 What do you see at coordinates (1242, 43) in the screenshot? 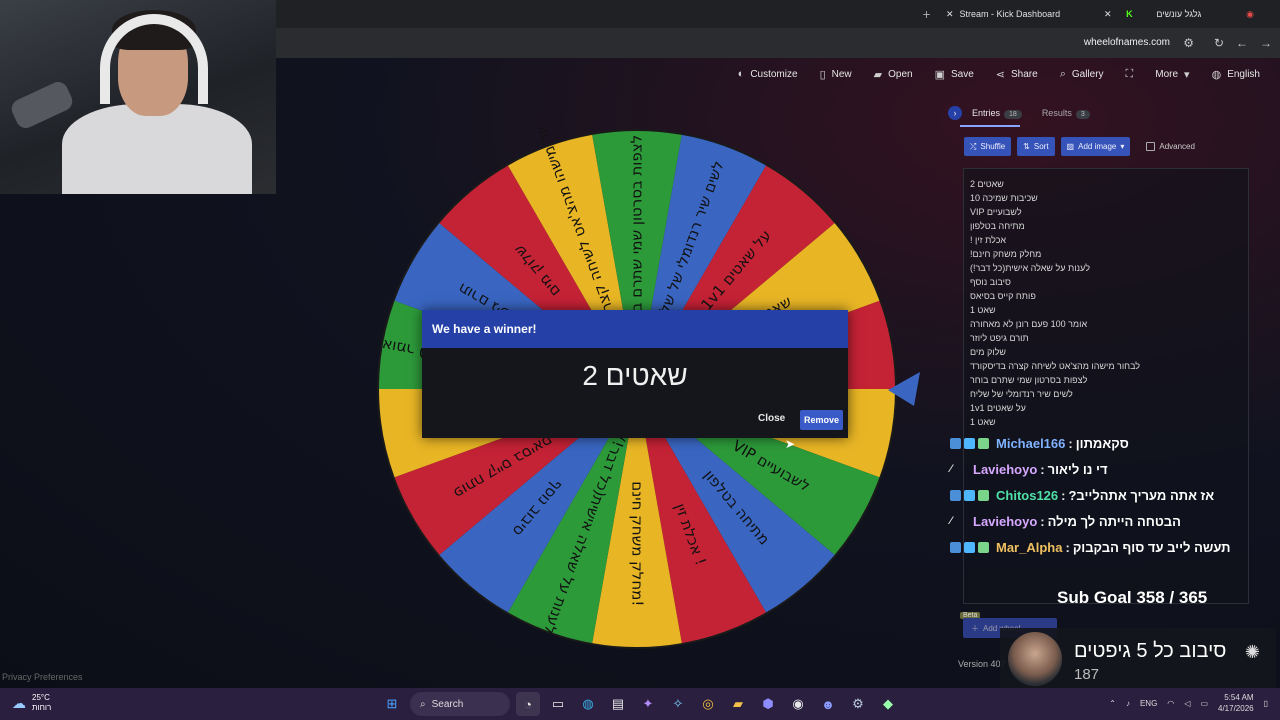
I see `back-icon: ←` at bounding box center [1242, 43].